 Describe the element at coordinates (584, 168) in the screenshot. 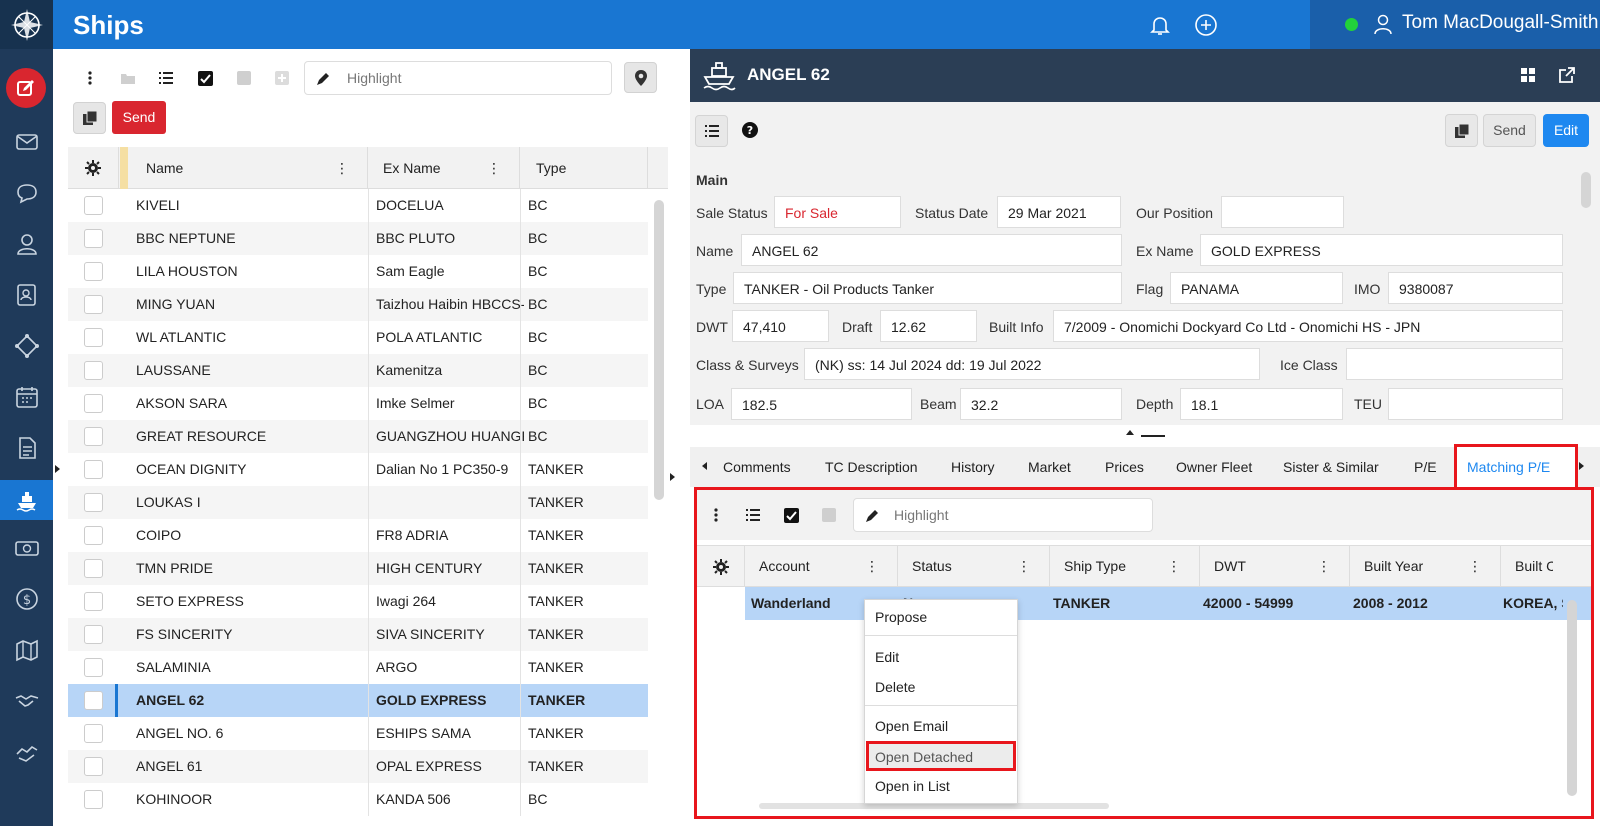

I see `column-header-type: Type` at that location.